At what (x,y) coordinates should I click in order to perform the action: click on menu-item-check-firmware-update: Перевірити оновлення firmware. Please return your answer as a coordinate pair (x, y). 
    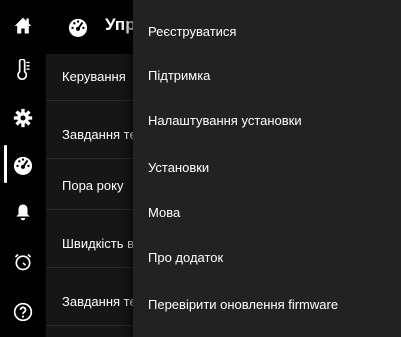
    Looking at the image, I should click on (267, 305).